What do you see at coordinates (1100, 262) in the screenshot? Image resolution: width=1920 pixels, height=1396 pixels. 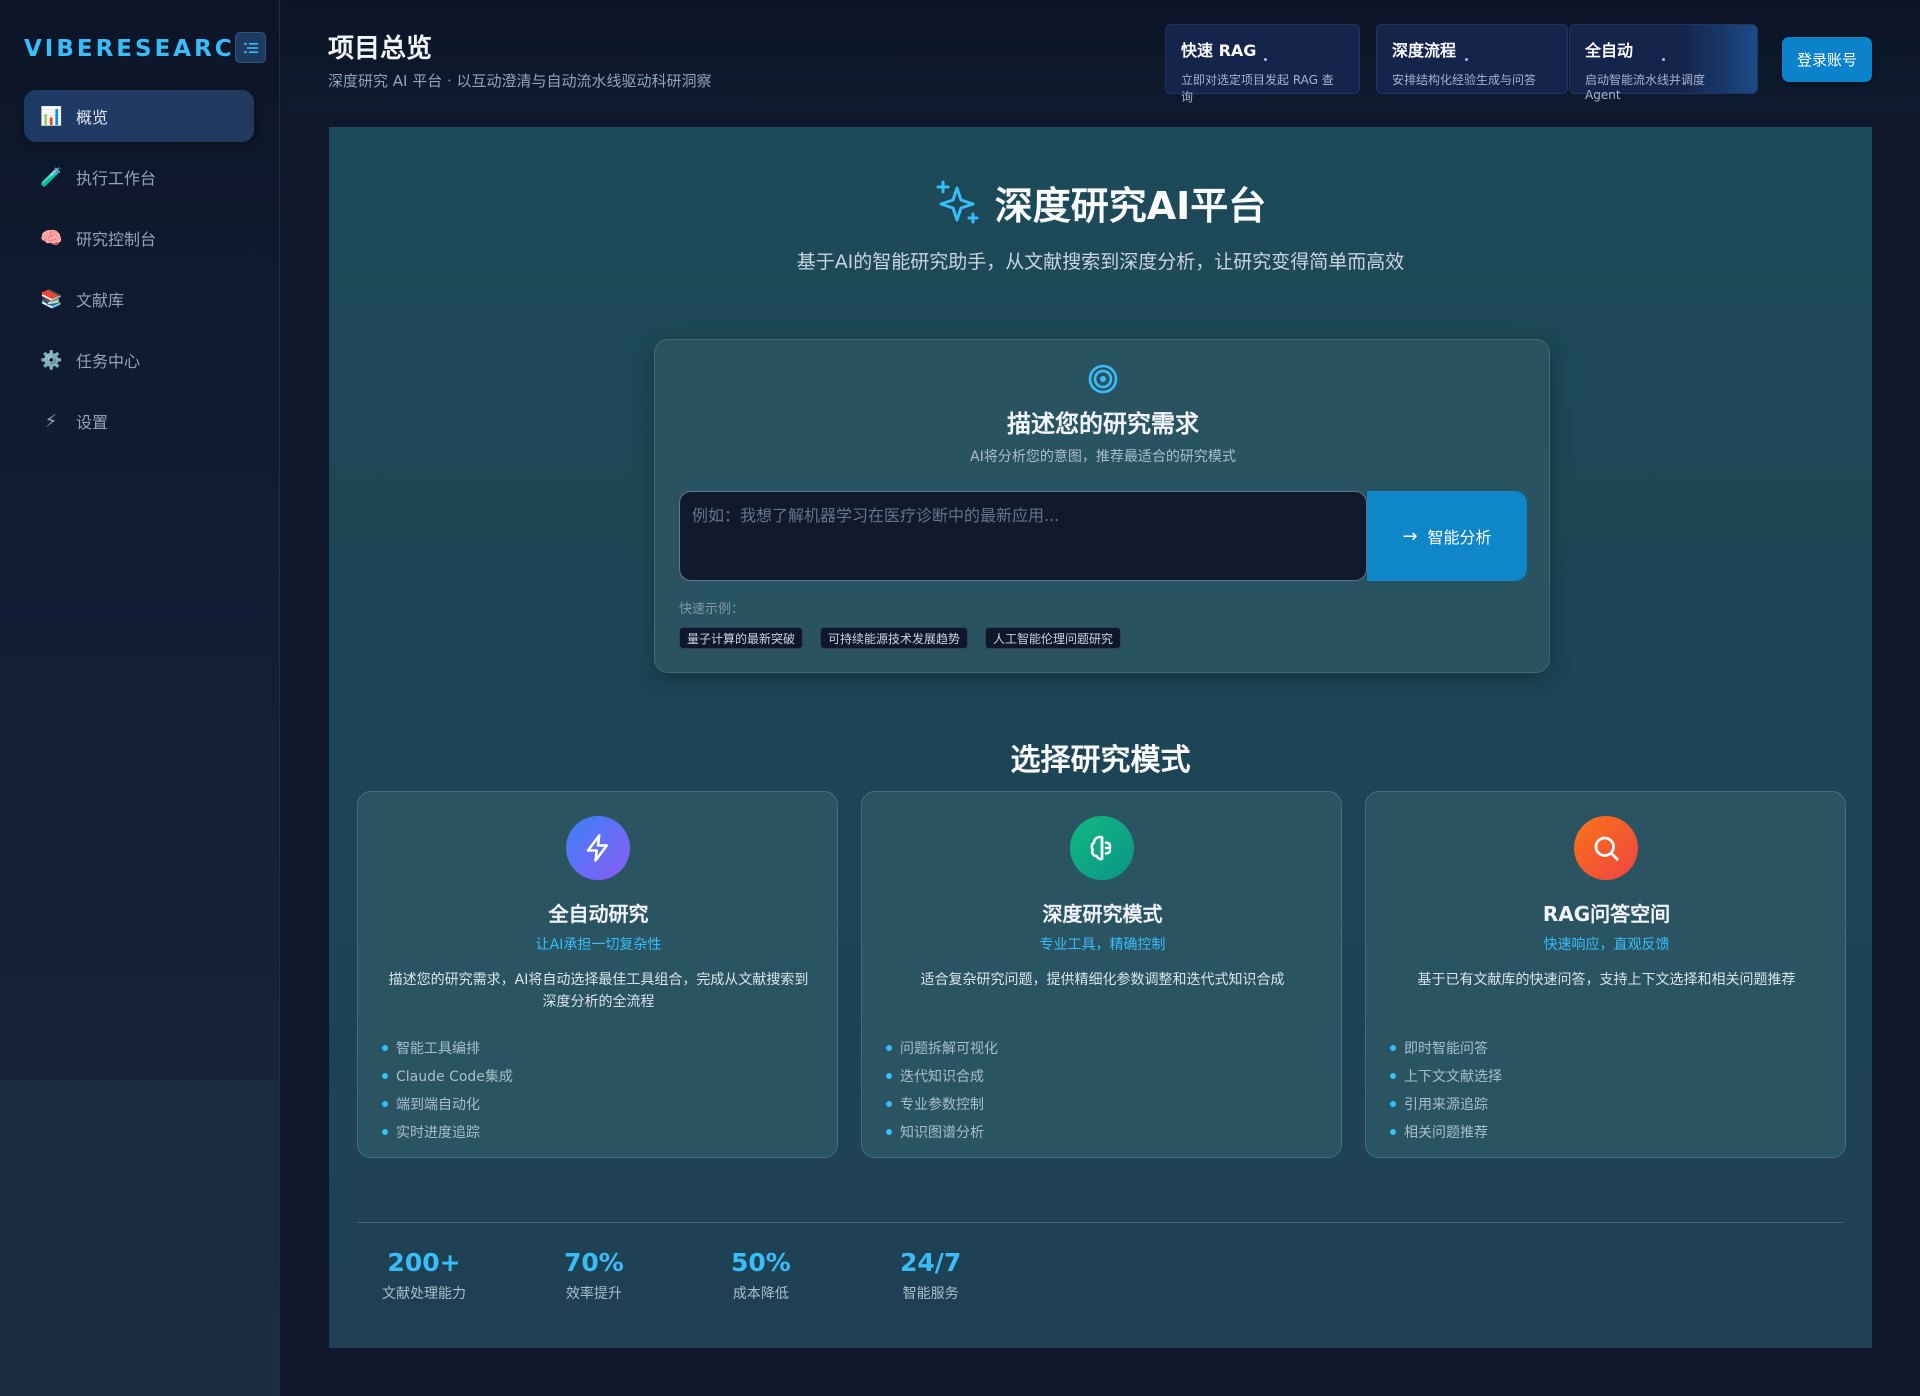 I see `hero-subtitle: 基于AI的智能研究助手，从文献搜索到深度分析，让研究变得简单而高效` at bounding box center [1100, 262].